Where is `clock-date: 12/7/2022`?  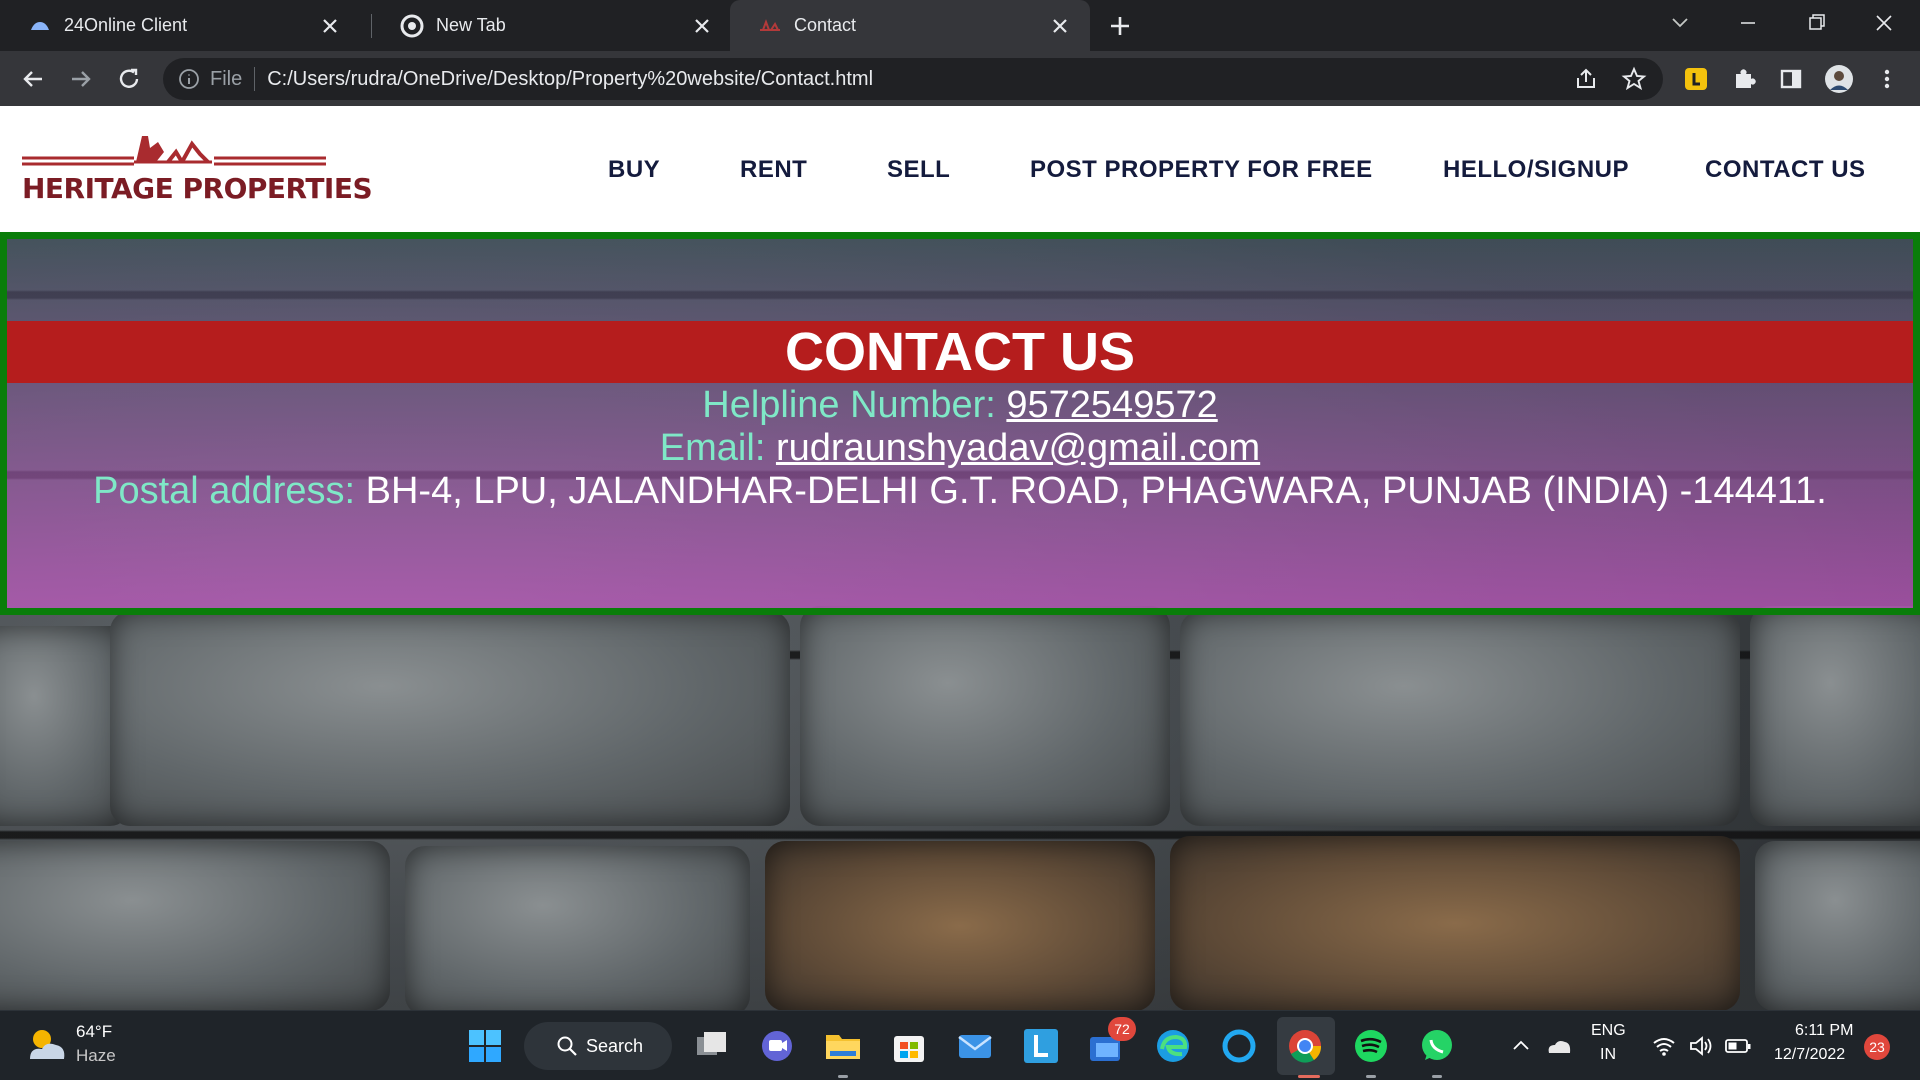
clock-date: 12/7/2022 is located at coordinates (1809, 1055).